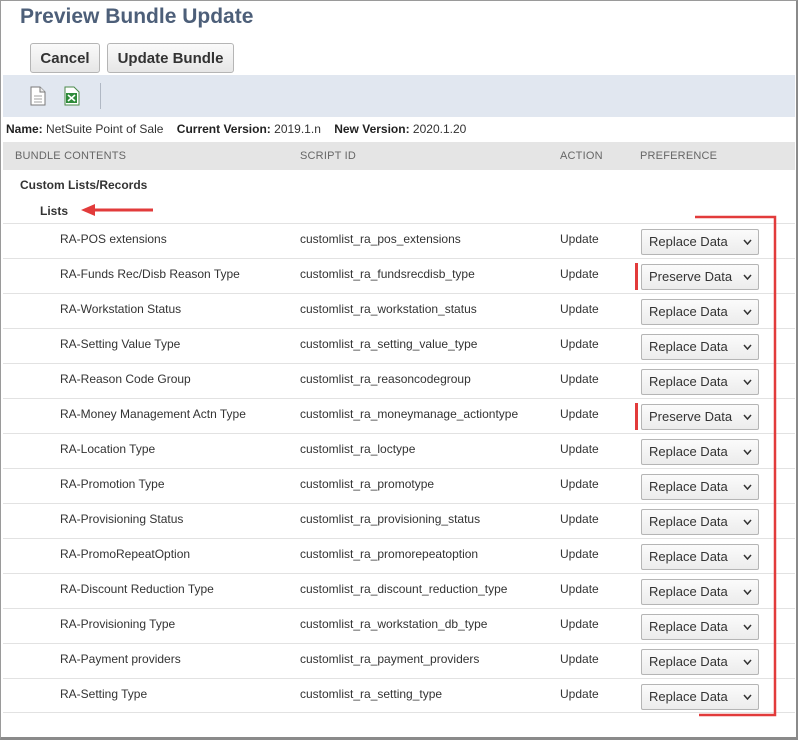  Describe the element at coordinates (388, 309) in the screenshot. I see `item-script-id: customlist_ra_workstation_status` at that location.